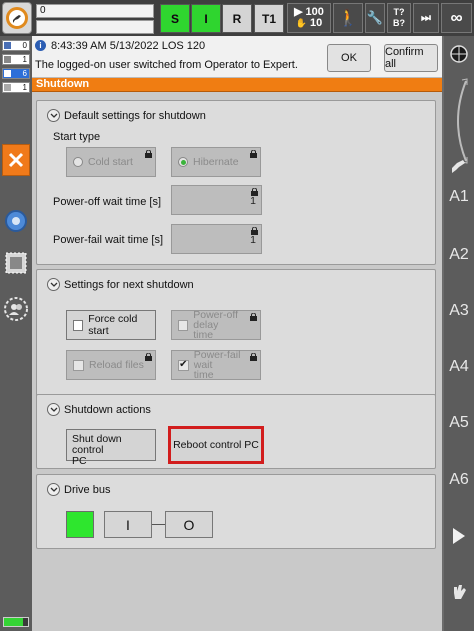 The width and height of the screenshot is (474, 631). I want to click on run-mode-button: 🚶, so click(348, 18).